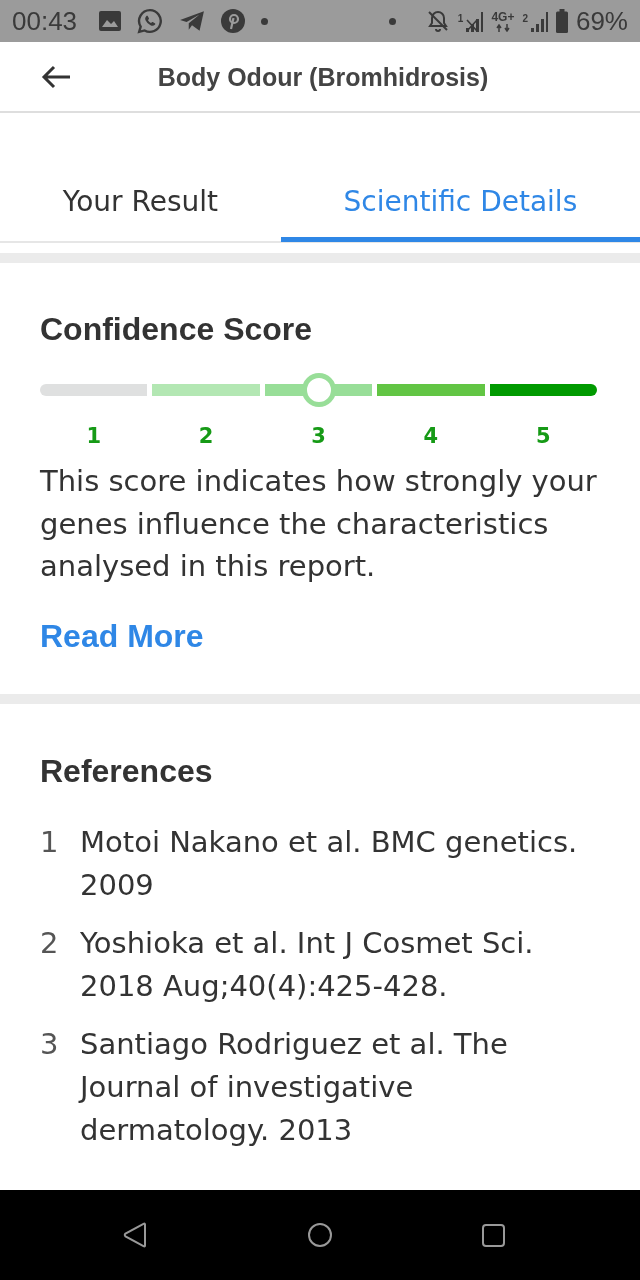 The width and height of the screenshot is (640, 1280). Describe the element at coordinates (307, 964) in the screenshot. I see `reference-text: Yoshioka et al. Int J Cosmet Sci. 2018 Aug;40(4):425-428.` at that location.